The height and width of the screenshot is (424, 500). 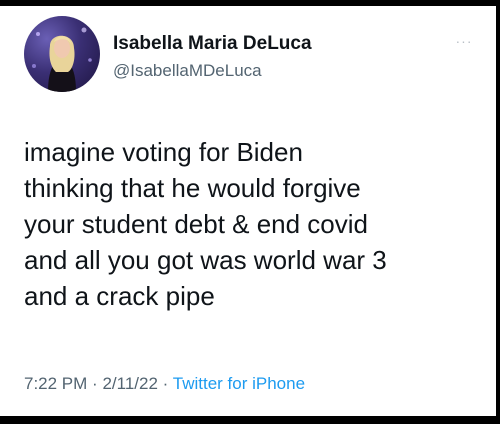 I want to click on avatar, so click(x=62, y=54).